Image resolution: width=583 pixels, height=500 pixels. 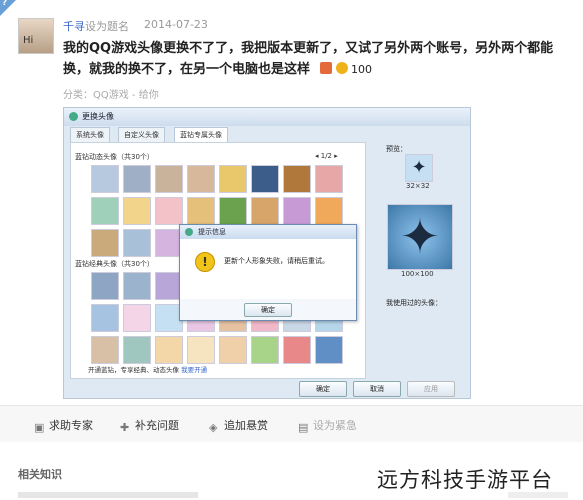 I want to click on footer-links: 开通蓝钻，专享经典、动态头像 我要开通, so click(x=147, y=369).